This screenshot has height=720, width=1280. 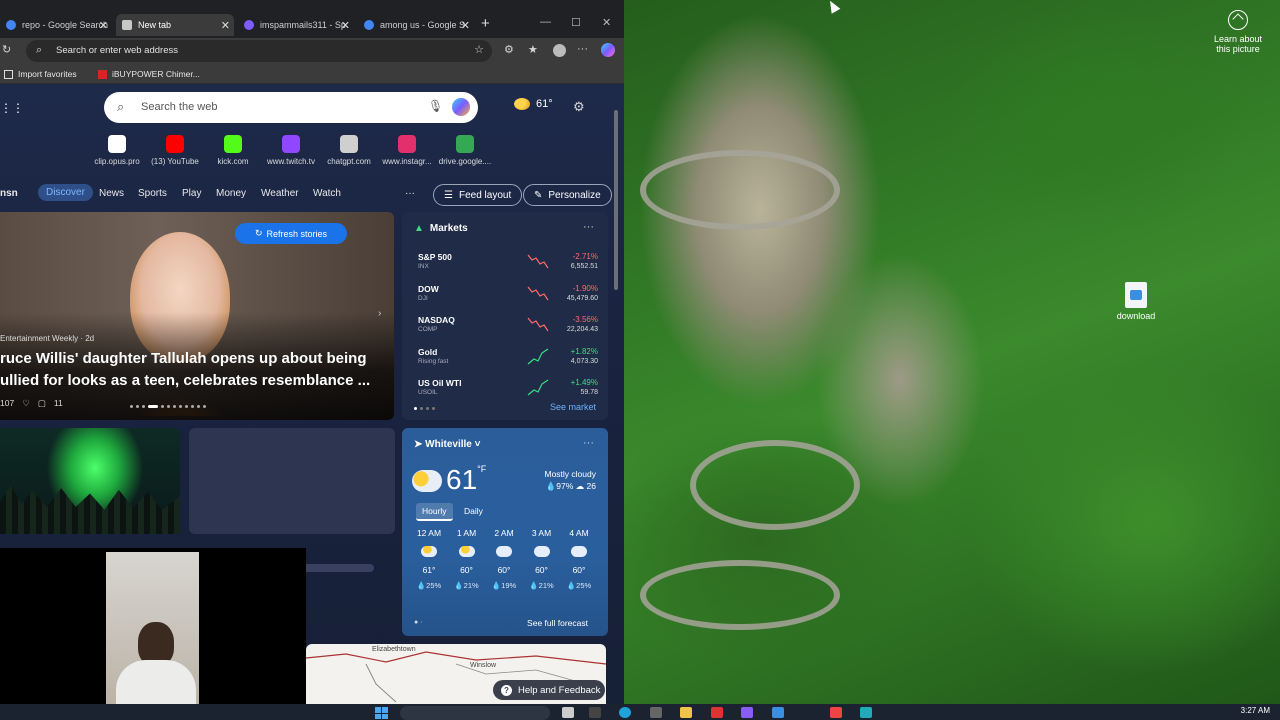 I want to click on hour-column: 2 AM 60° 💧19%, so click(x=504, y=559).